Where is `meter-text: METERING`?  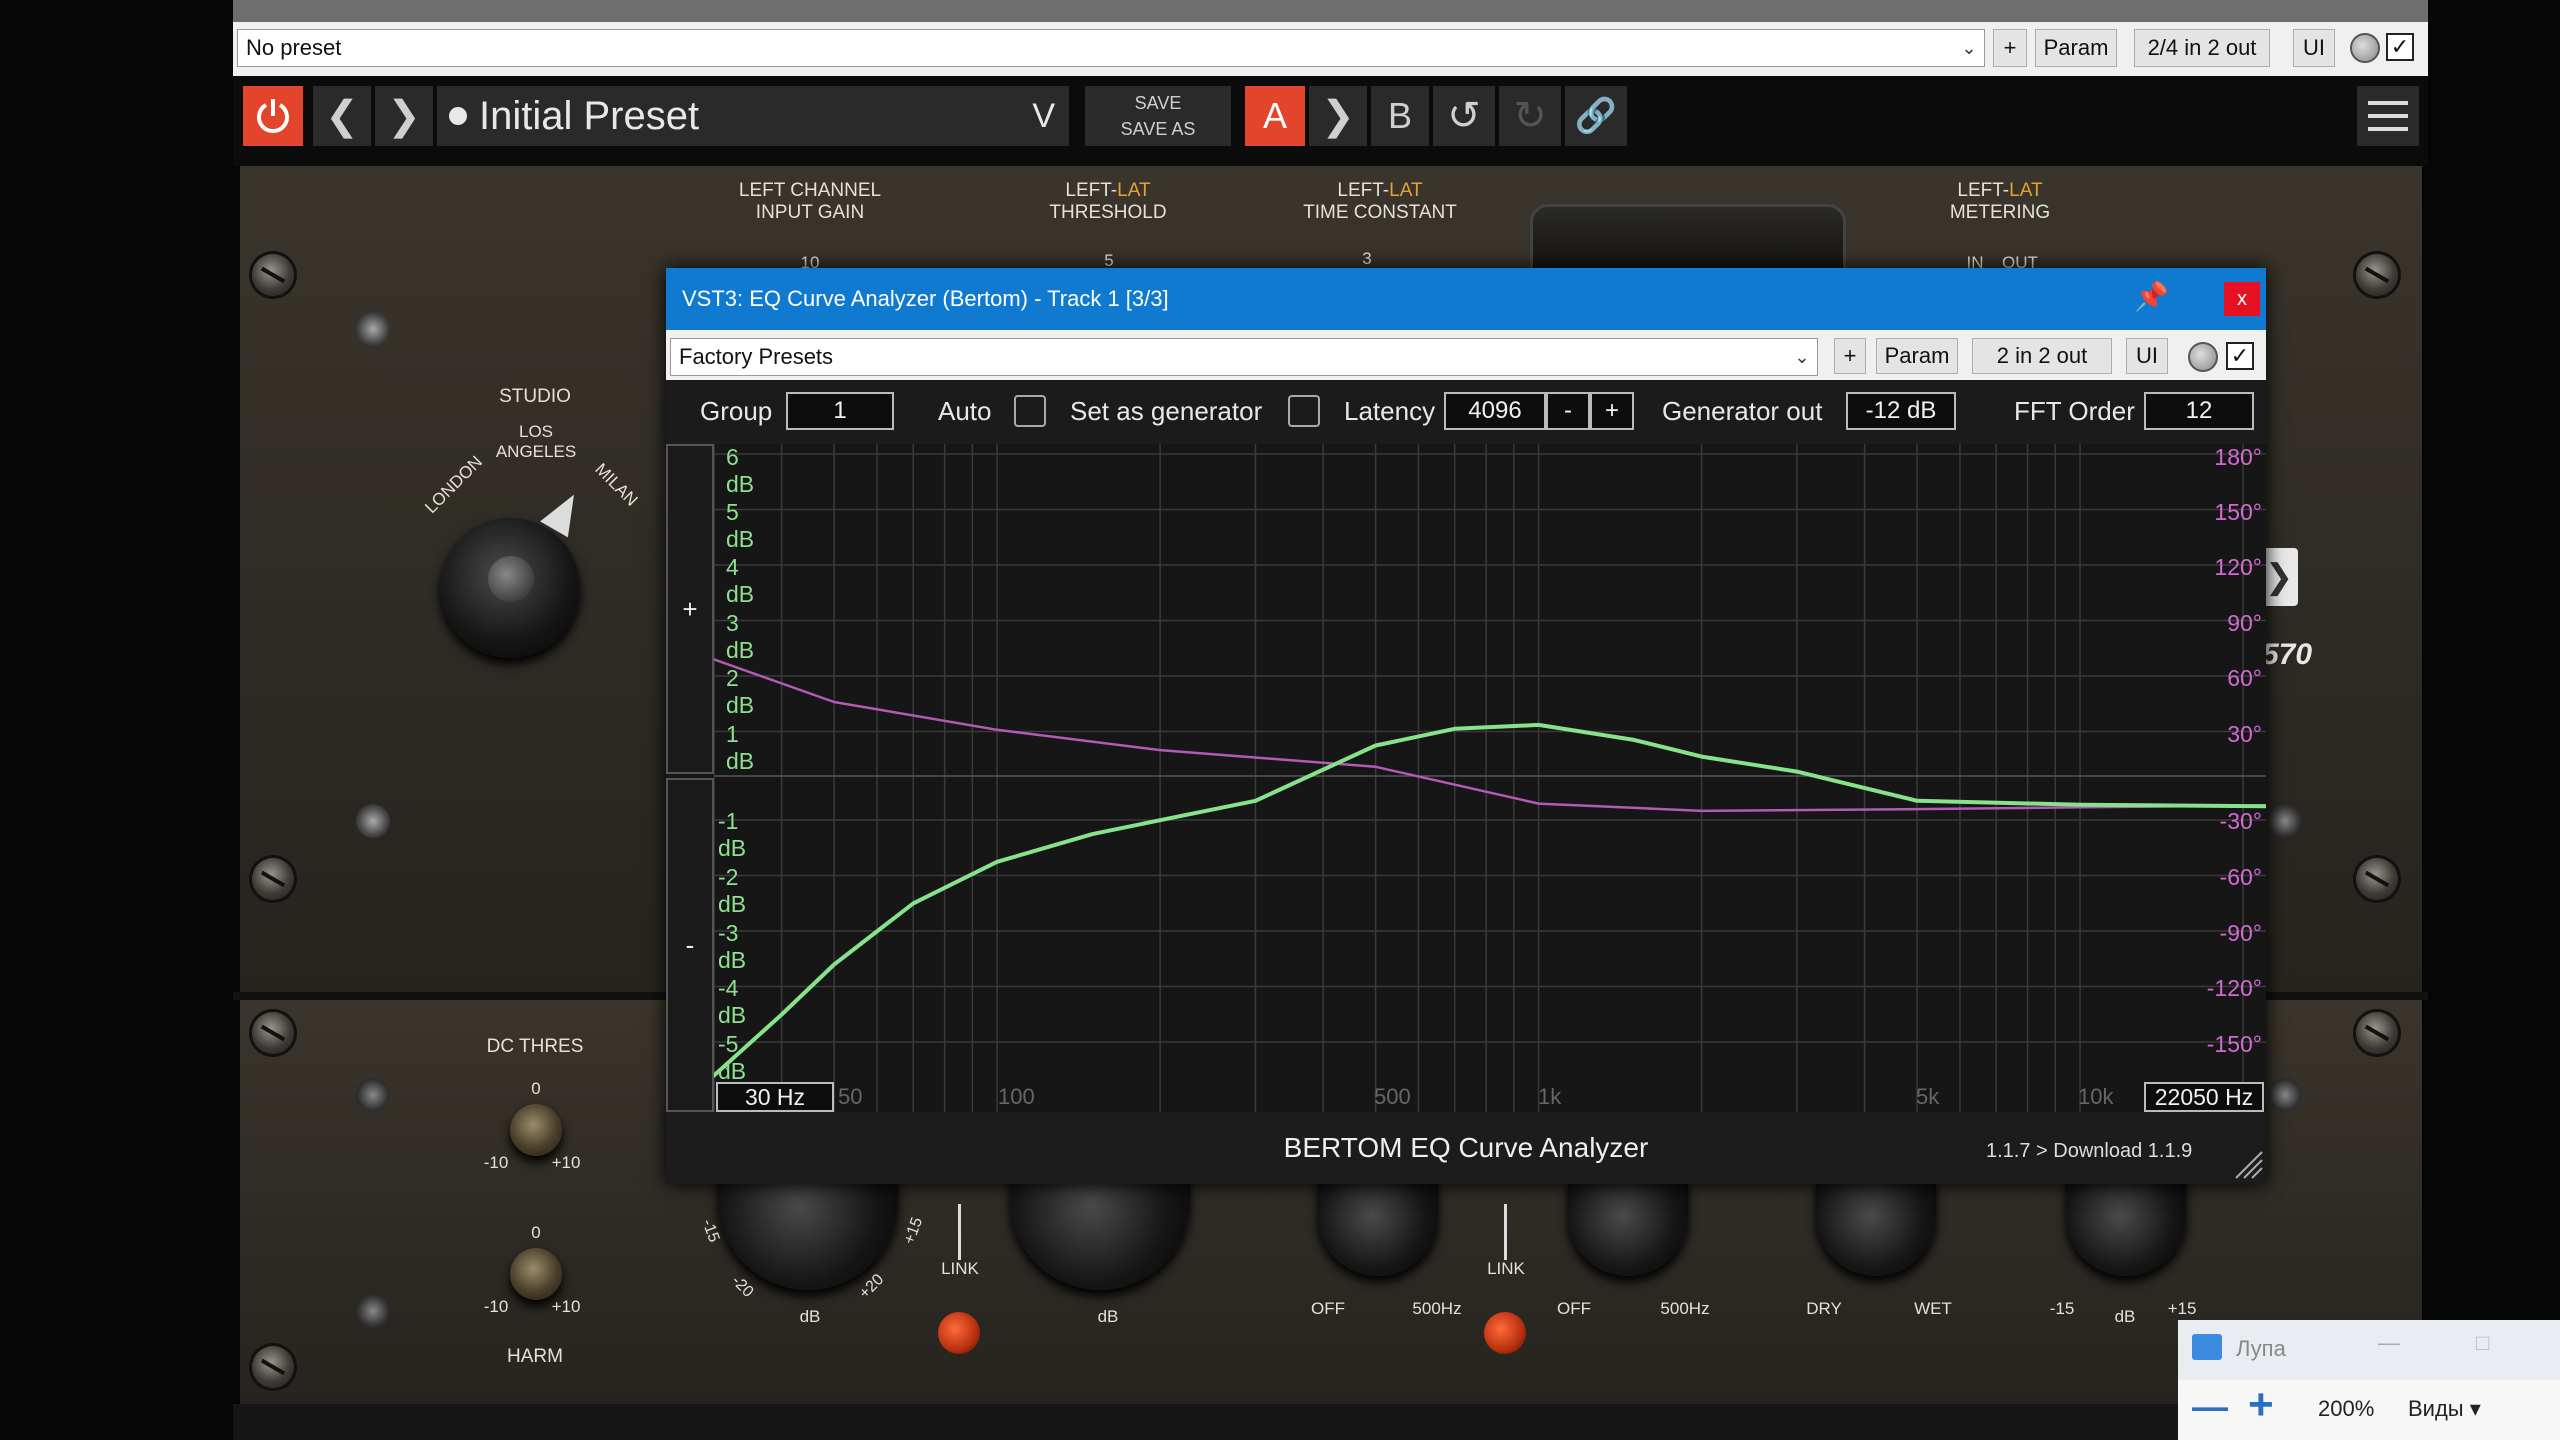
meter-text: METERING is located at coordinates (2000, 212).